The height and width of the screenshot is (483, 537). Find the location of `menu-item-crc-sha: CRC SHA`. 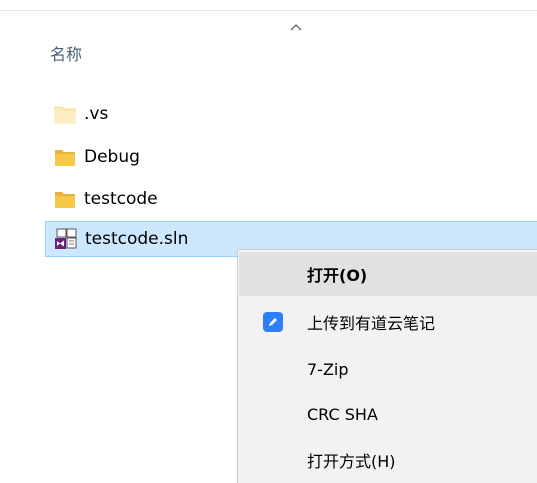

menu-item-crc-sha: CRC SHA is located at coordinates (388, 414).